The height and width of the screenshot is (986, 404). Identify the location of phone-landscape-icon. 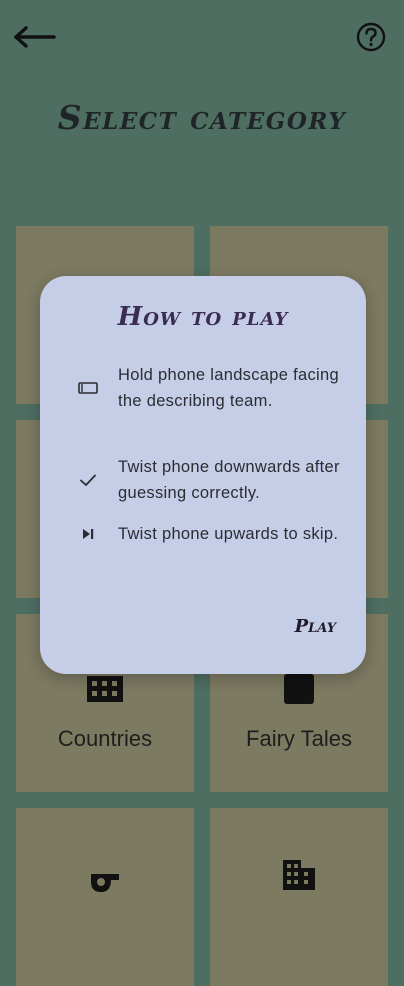
(88, 388).